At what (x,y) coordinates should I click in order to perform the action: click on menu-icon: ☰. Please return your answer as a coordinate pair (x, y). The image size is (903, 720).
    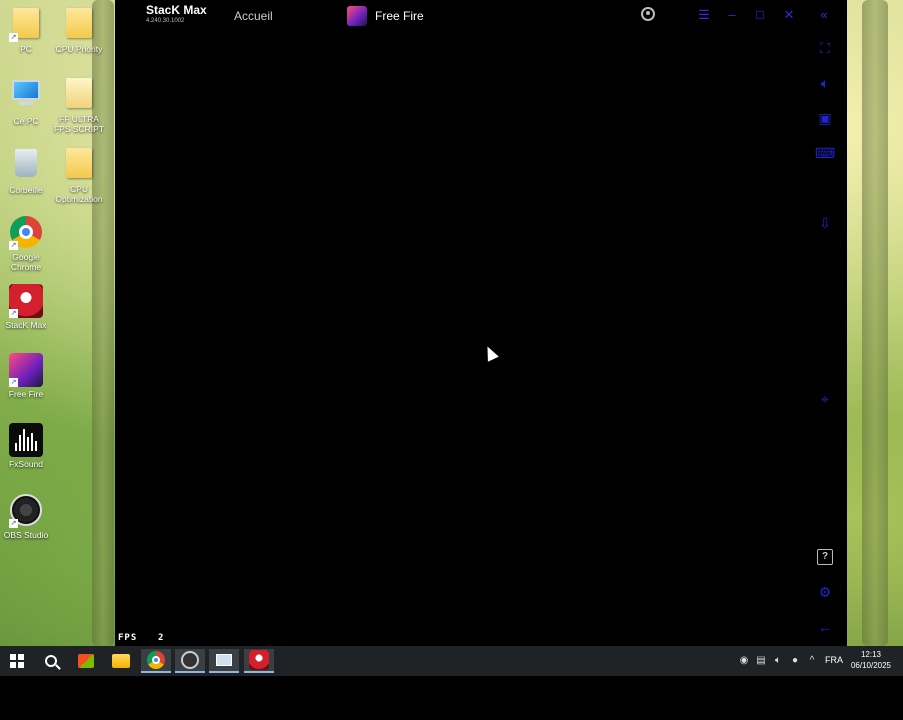
    Looking at the image, I should click on (704, 15).